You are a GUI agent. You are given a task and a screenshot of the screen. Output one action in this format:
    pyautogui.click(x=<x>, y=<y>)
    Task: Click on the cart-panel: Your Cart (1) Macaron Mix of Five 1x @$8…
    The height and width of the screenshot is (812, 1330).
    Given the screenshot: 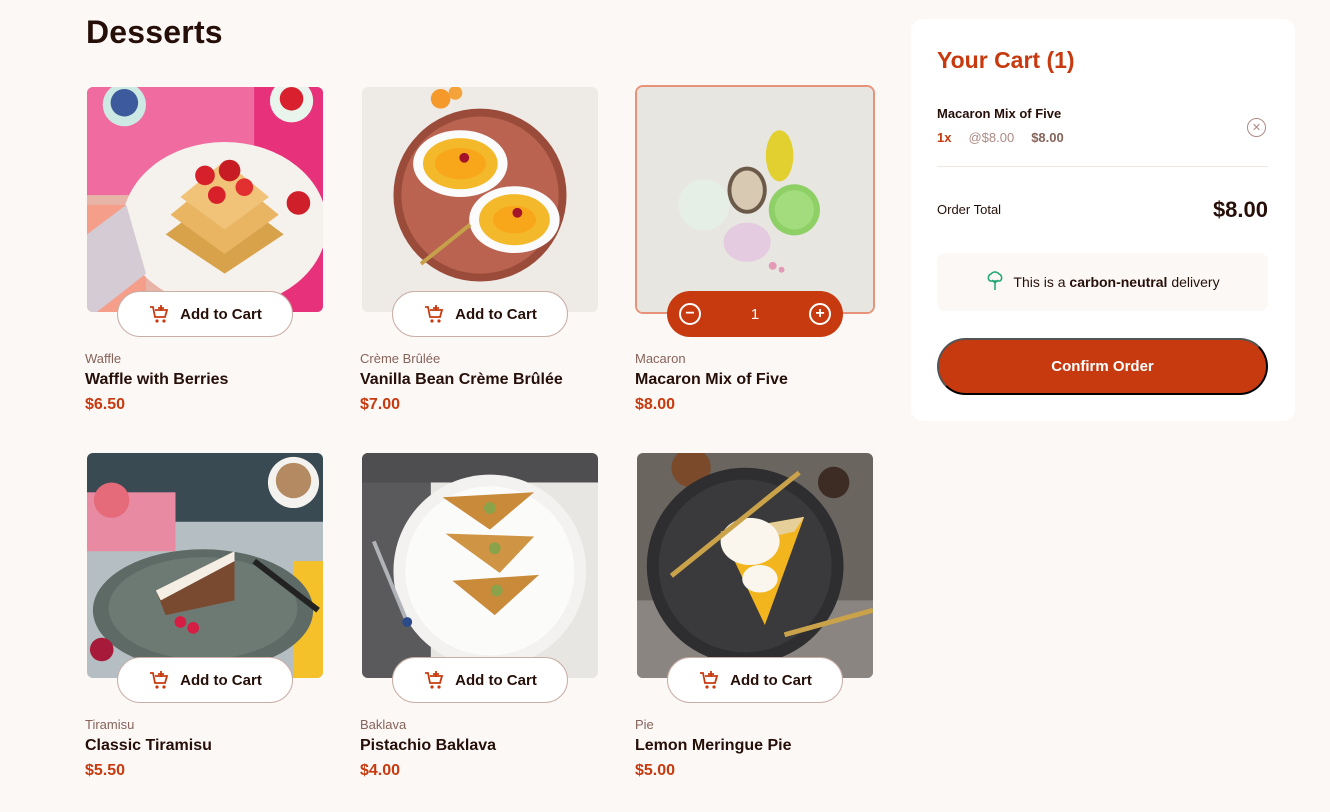 What is the action you would take?
    pyautogui.click(x=1103, y=220)
    